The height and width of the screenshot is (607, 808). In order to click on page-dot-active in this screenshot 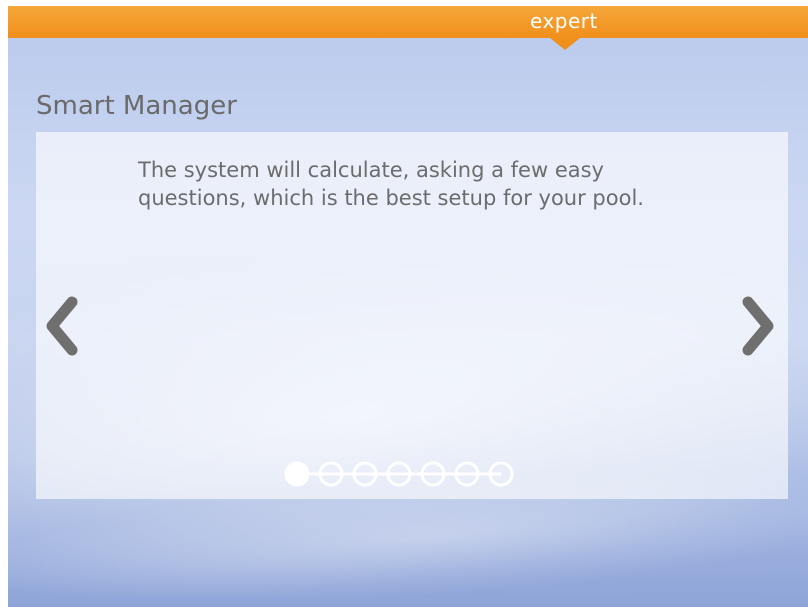, I will do `click(297, 474)`.